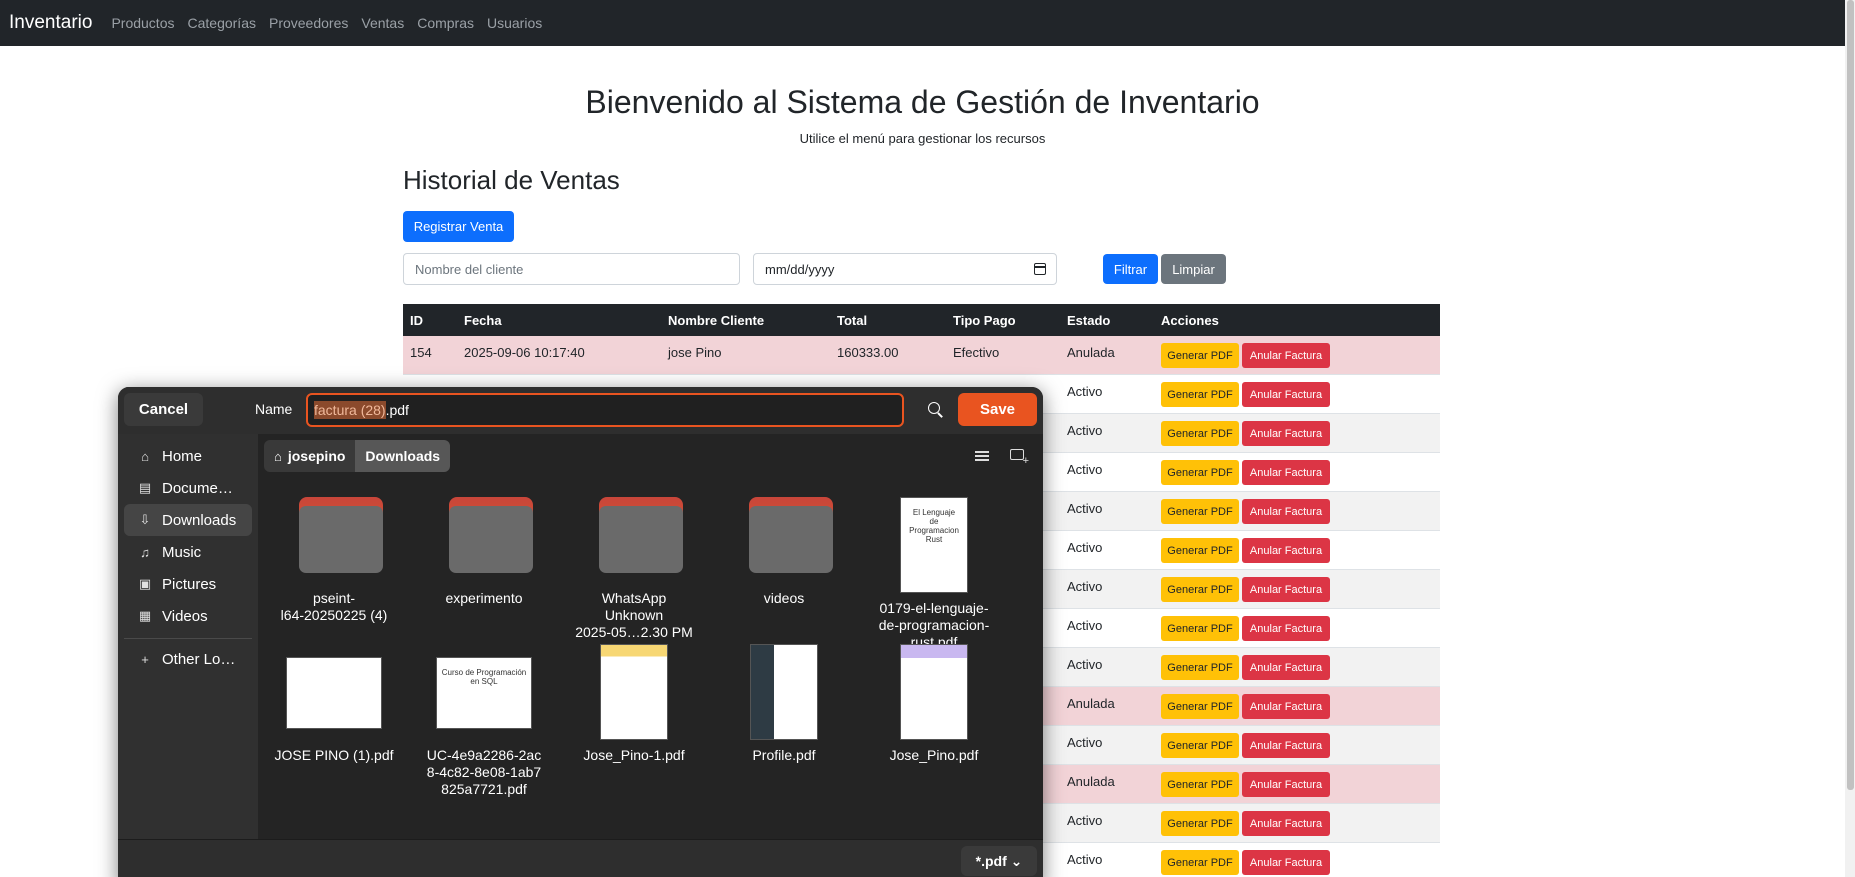  I want to click on new-folder-icon, so click(1019, 458).